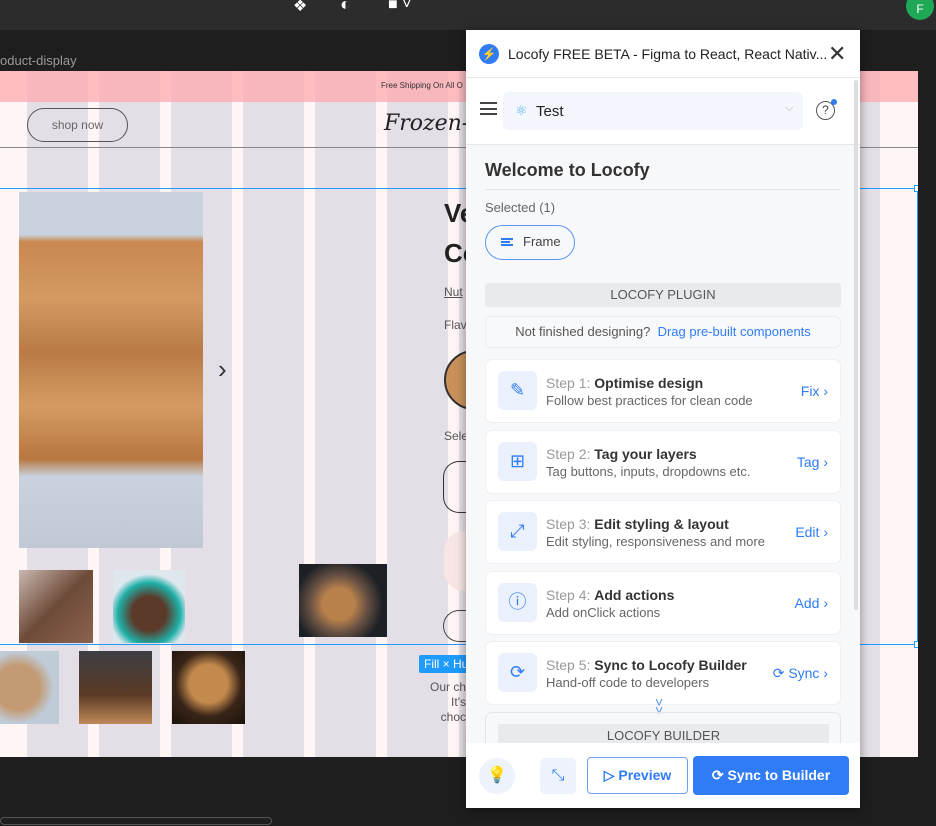 The height and width of the screenshot is (826, 936). I want to click on locofy-plugin-header: LOCOFY PLUGIN, so click(663, 295).